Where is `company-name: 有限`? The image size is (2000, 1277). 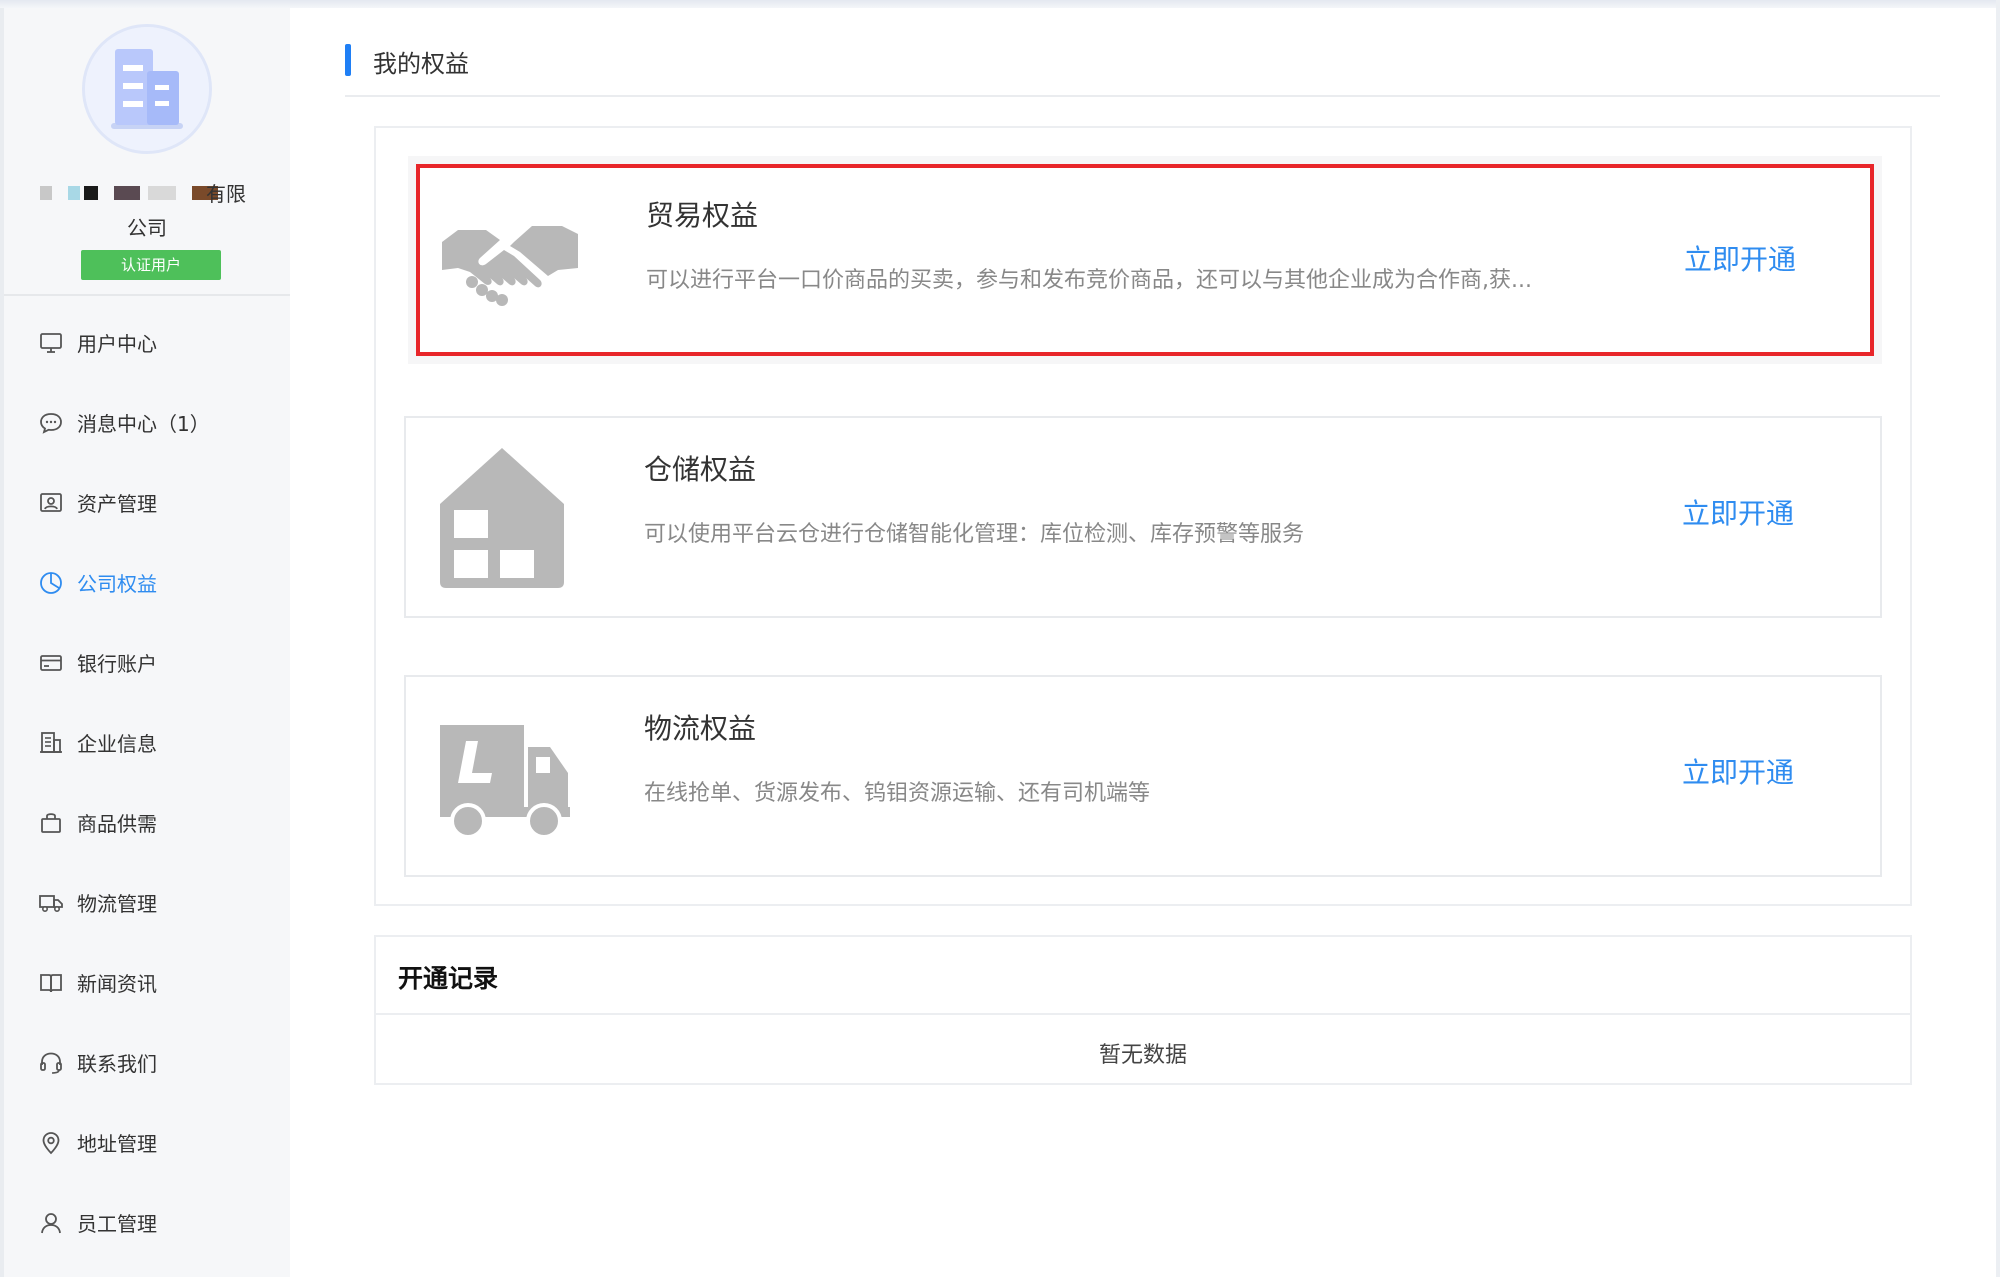 company-name: 有限 is located at coordinates (154, 193).